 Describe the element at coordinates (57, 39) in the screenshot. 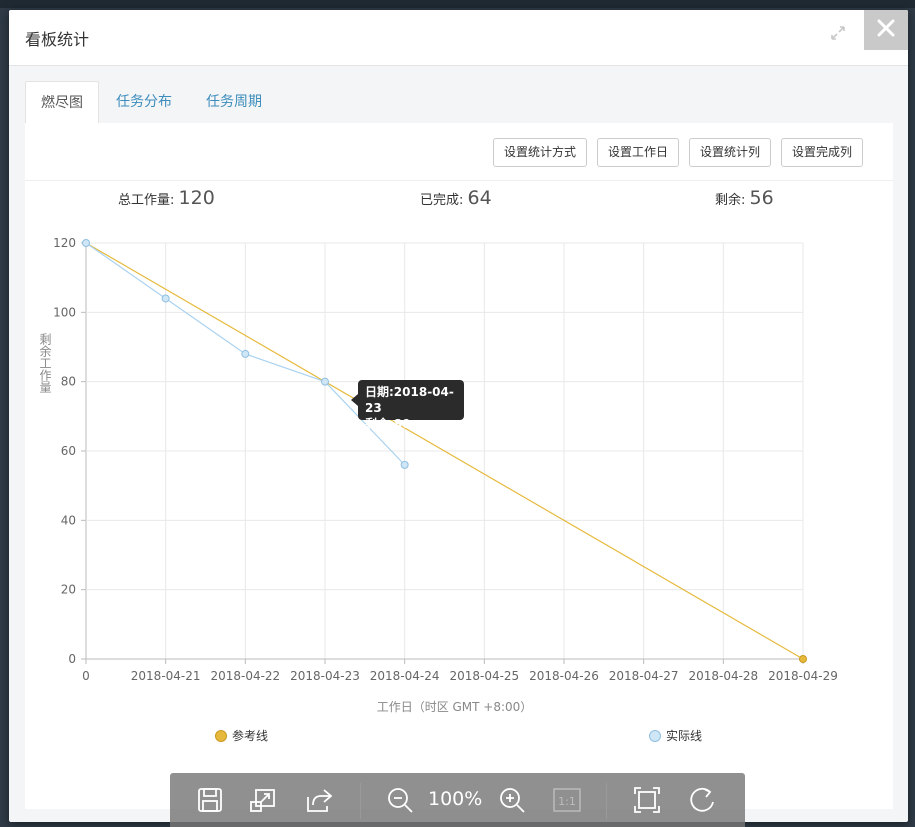

I see `dialog-title: 看板统计` at that location.